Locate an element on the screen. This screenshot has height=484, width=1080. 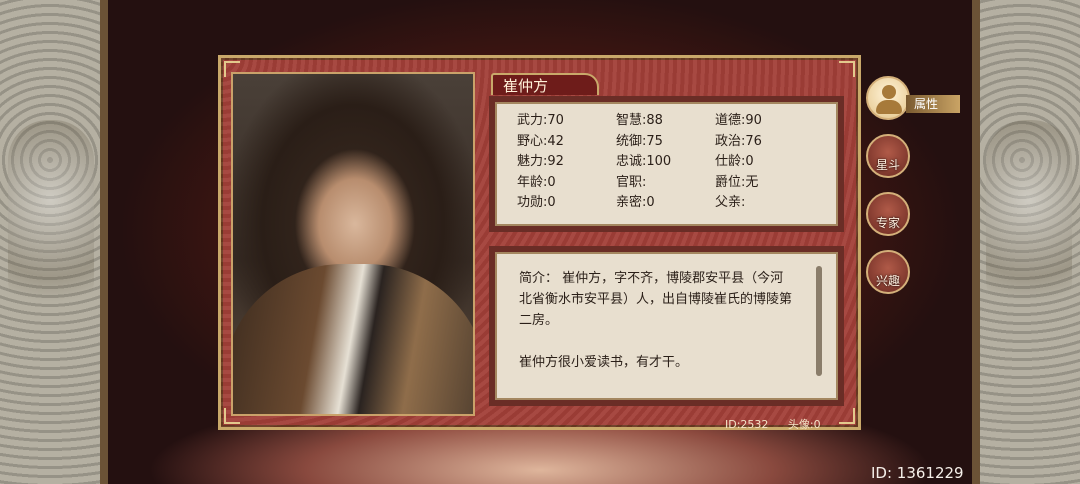
right-pillar is located at coordinates (976, 242).